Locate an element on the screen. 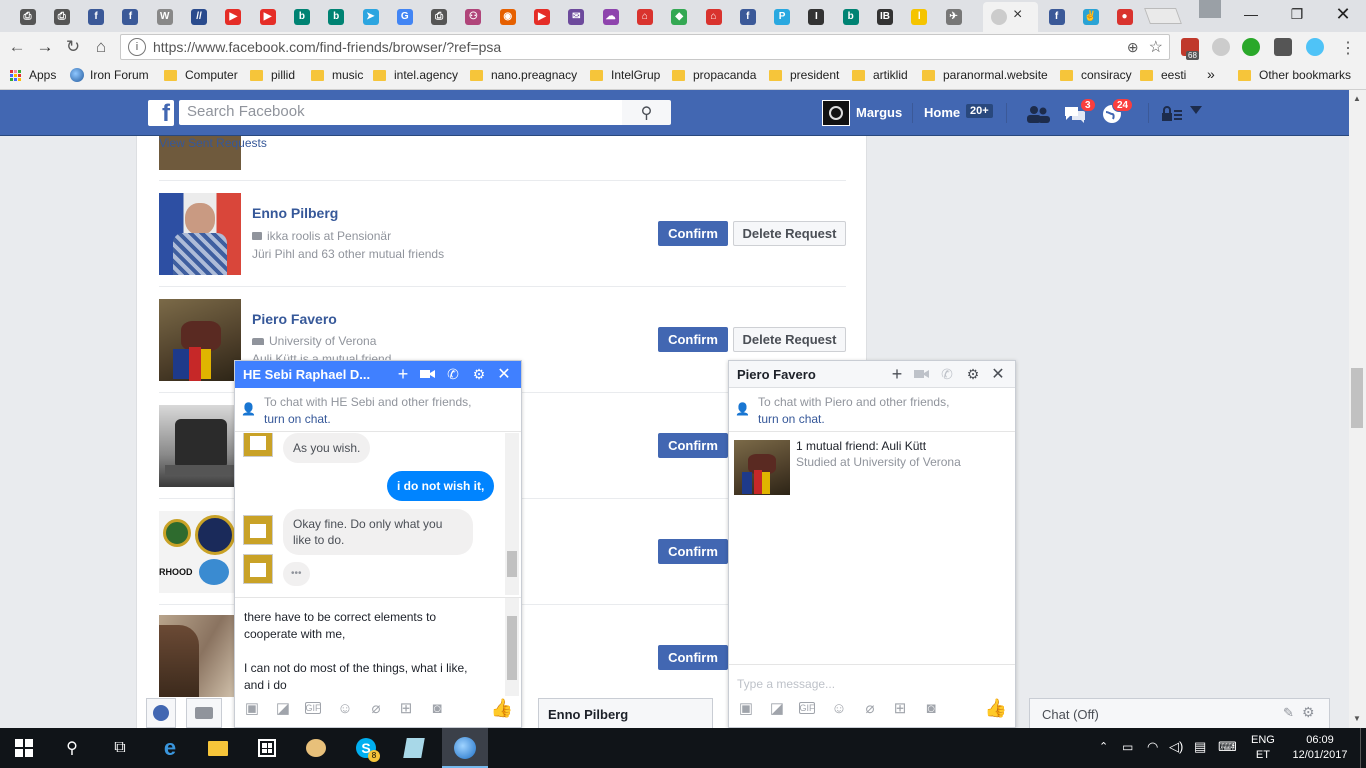 The width and height of the screenshot is (1366, 768). request-name: Piero Favero is located at coordinates (294, 319).